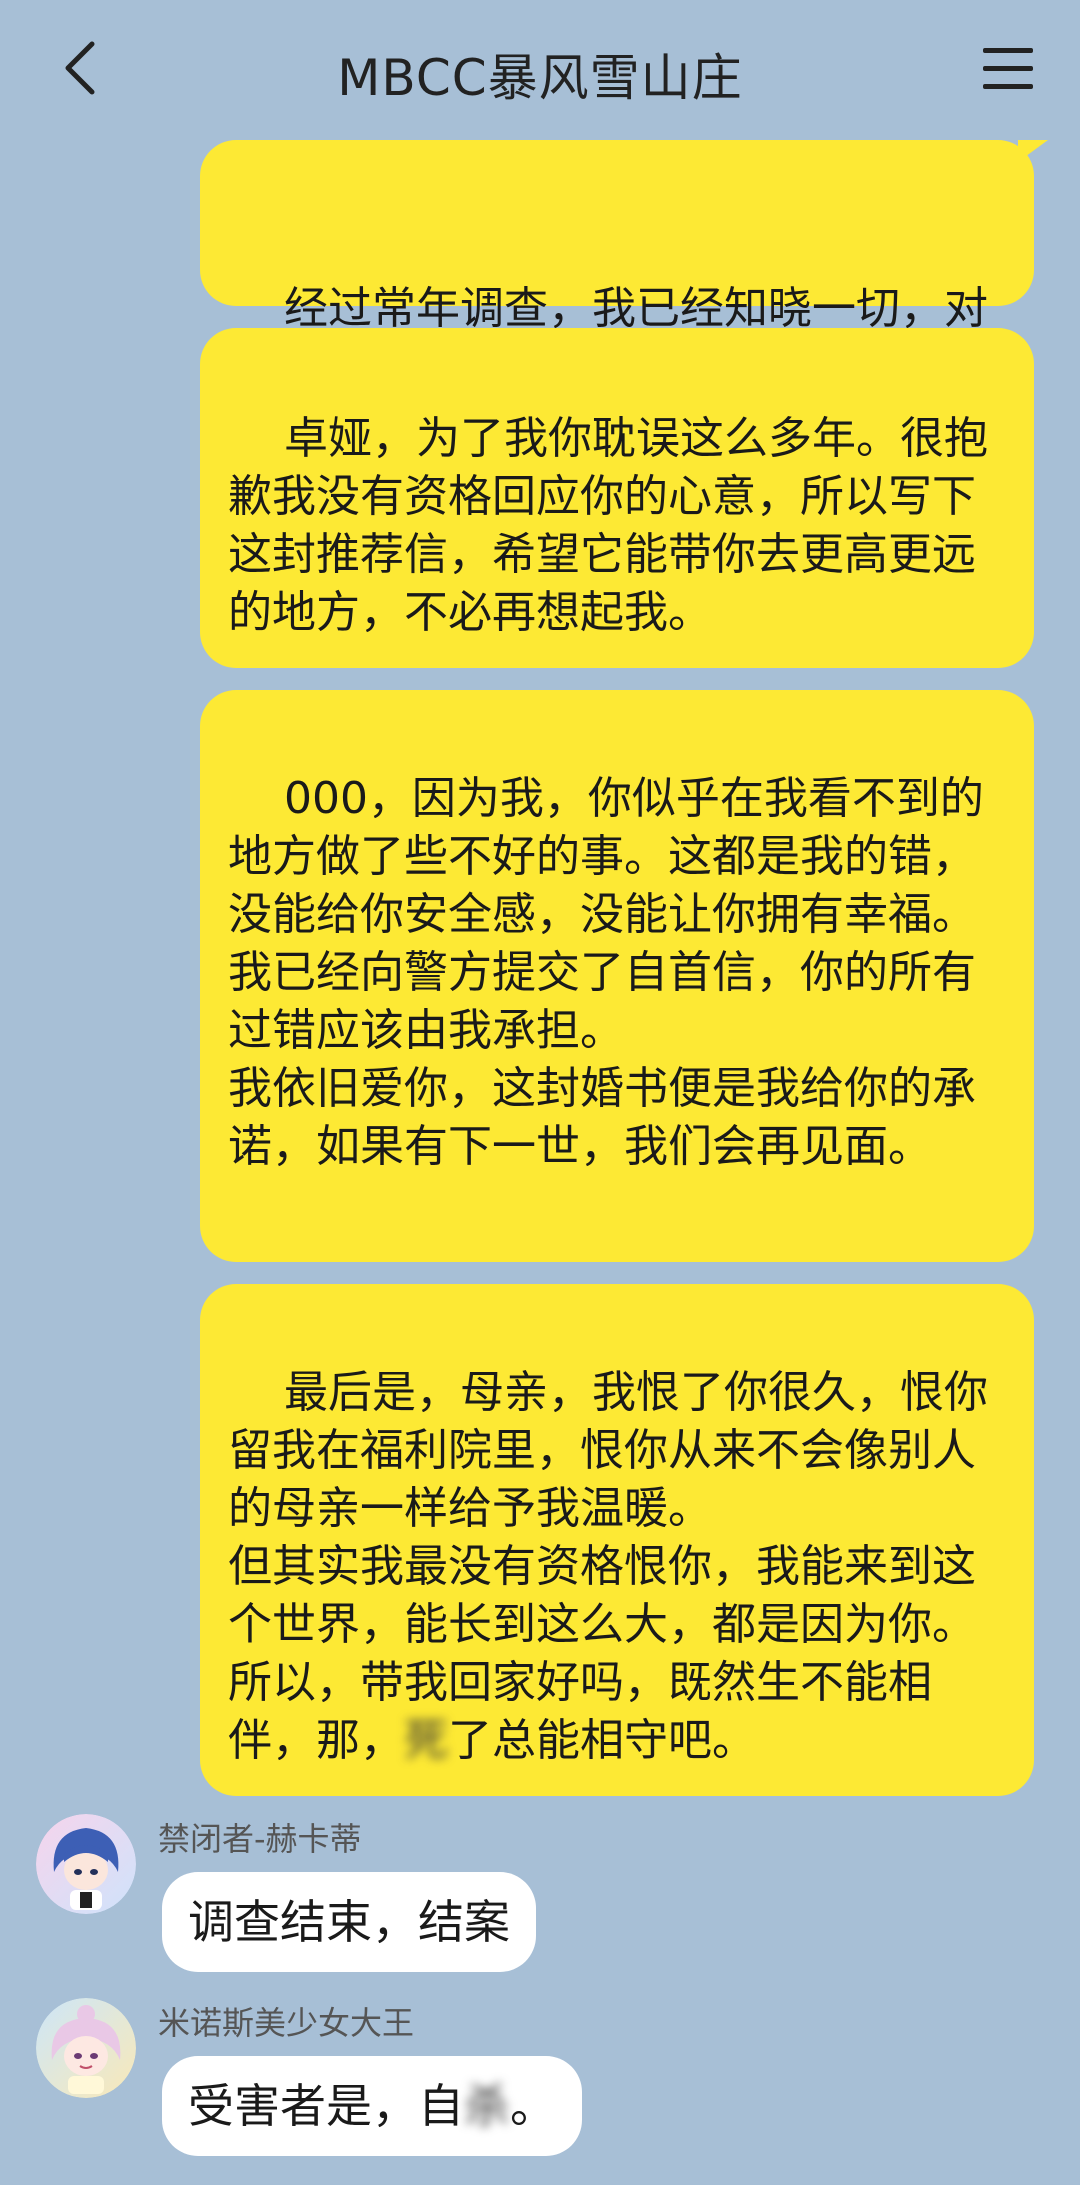 This screenshot has height=2185, width=1080. Describe the element at coordinates (426, 1740) in the screenshot. I see `blurred-text: 死` at that location.